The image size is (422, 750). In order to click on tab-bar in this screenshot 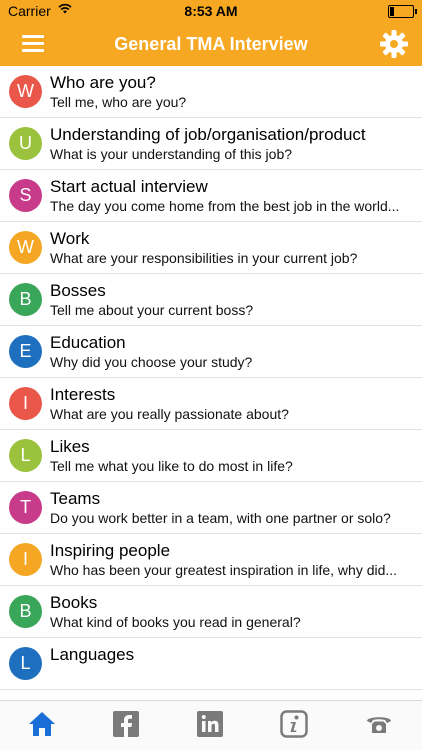, I will do `click(211, 725)`.